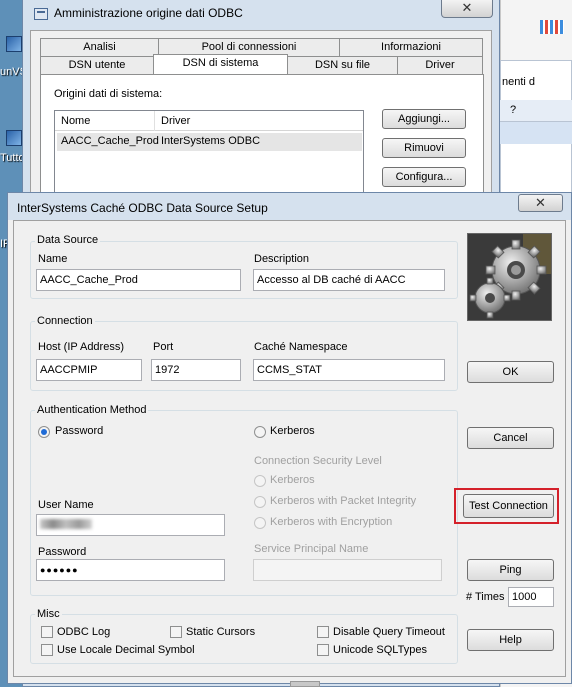  I want to click on unicode-sqltypes-checkbox, so click(323, 650).